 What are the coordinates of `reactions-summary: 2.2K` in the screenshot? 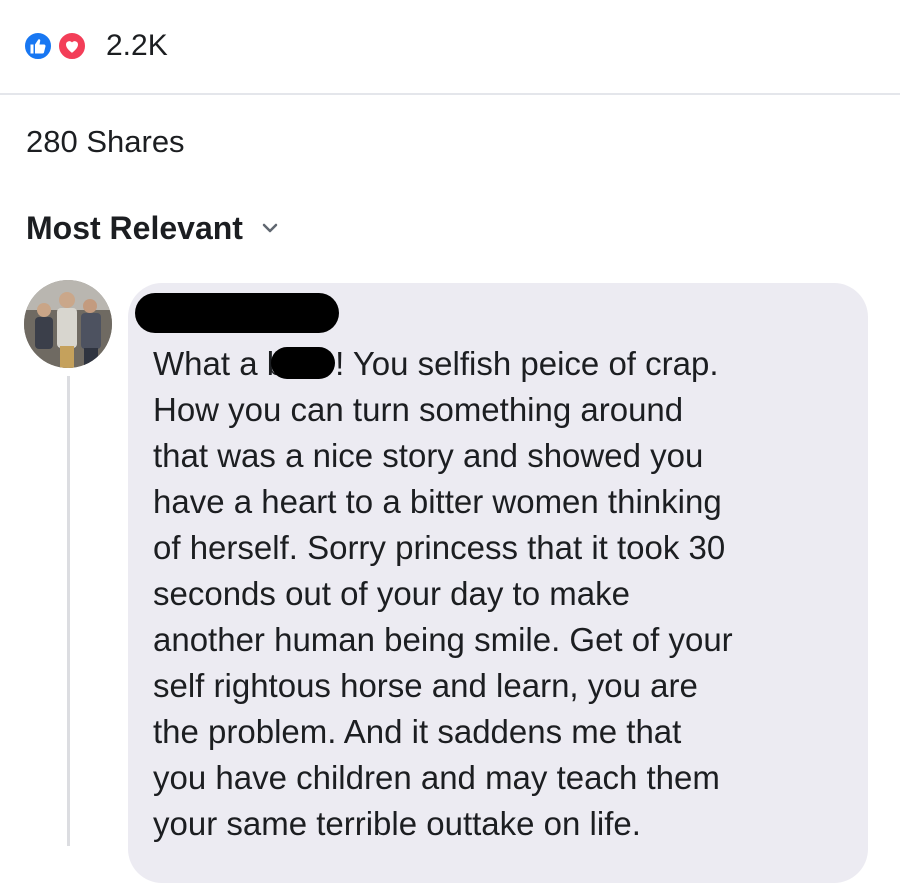 It's located at (95, 46).